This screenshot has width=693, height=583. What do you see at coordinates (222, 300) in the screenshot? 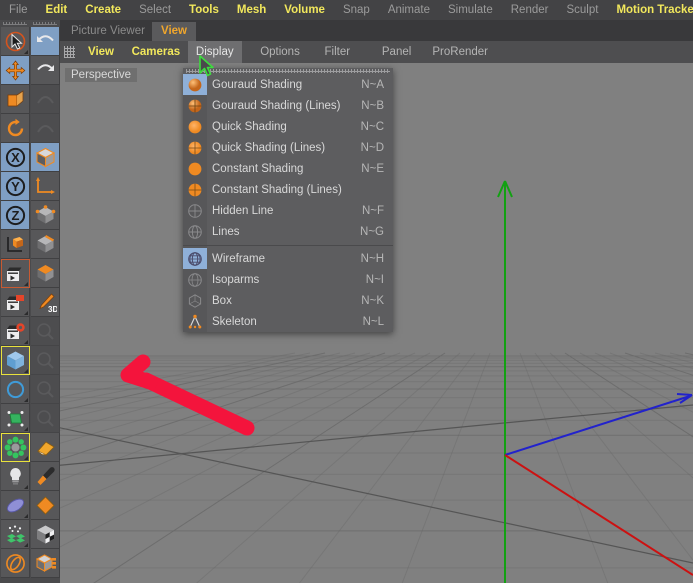
I see `display-menu-item-label: Box` at bounding box center [222, 300].